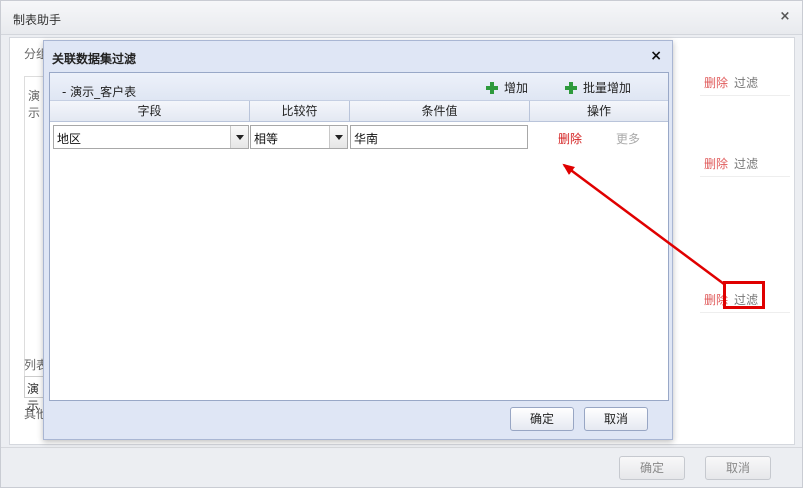 This screenshot has width=803, height=488. I want to click on more-link: 更多, so click(628, 138).